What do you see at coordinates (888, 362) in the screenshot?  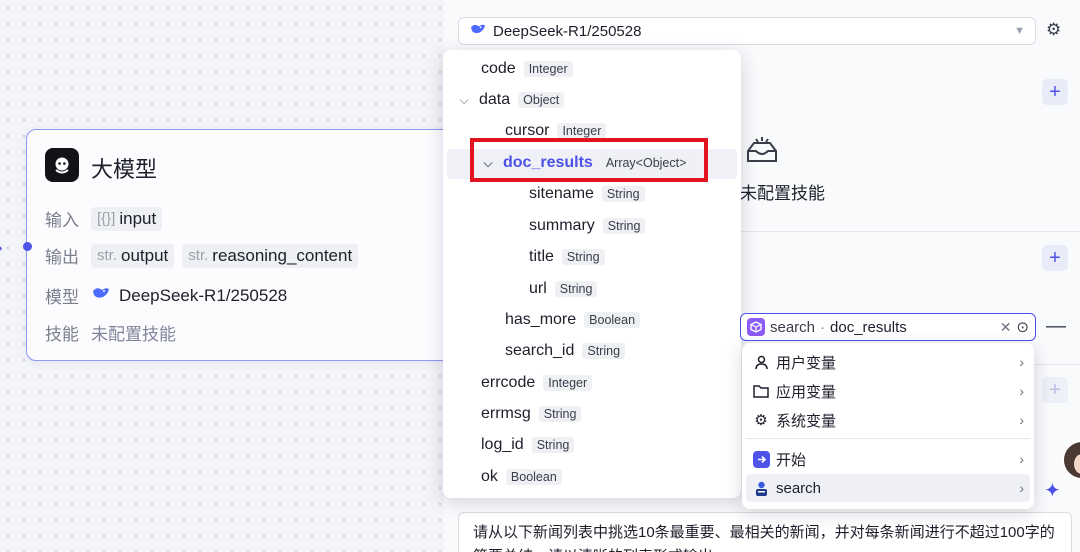 I see `menu-item-user-variables: 用户变量 ›` at bounding box center [888, 362].